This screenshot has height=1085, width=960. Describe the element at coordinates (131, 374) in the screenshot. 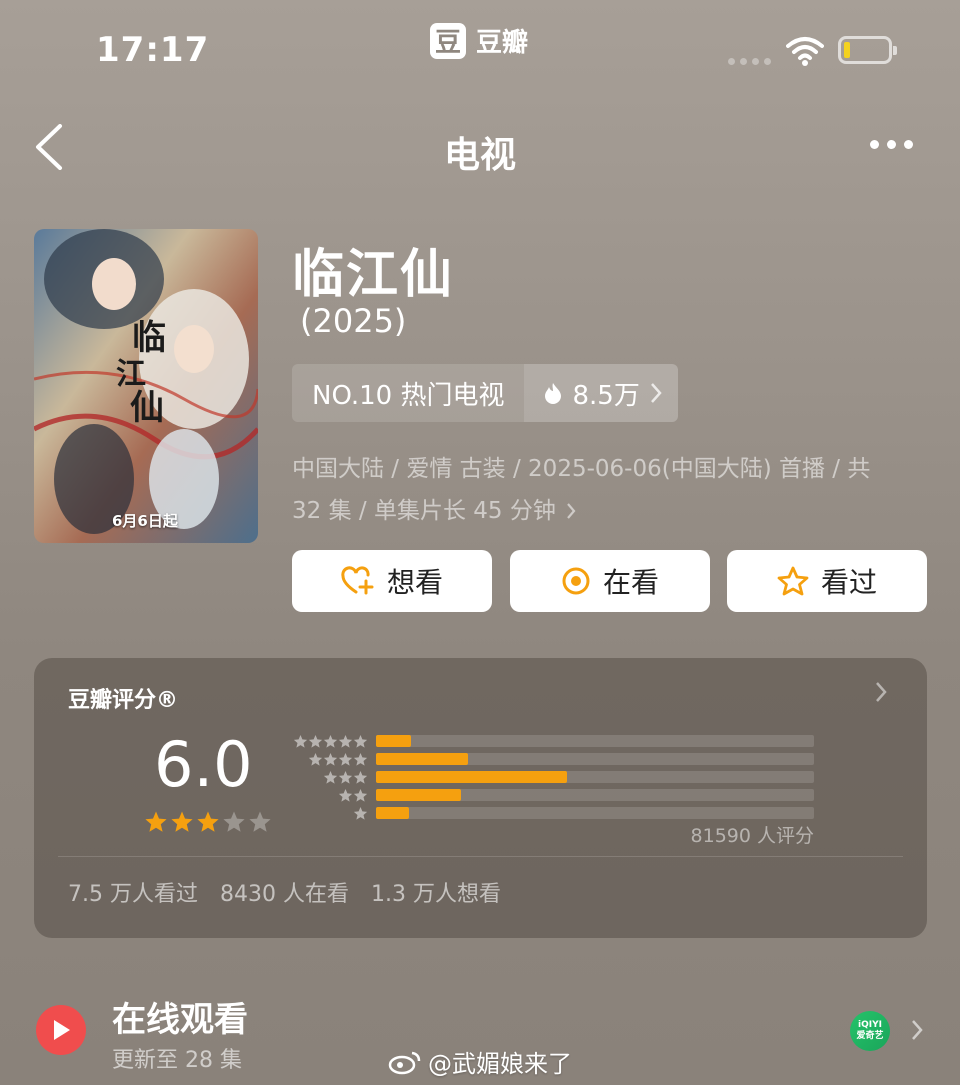

I see `svg-text: 江` at that location.